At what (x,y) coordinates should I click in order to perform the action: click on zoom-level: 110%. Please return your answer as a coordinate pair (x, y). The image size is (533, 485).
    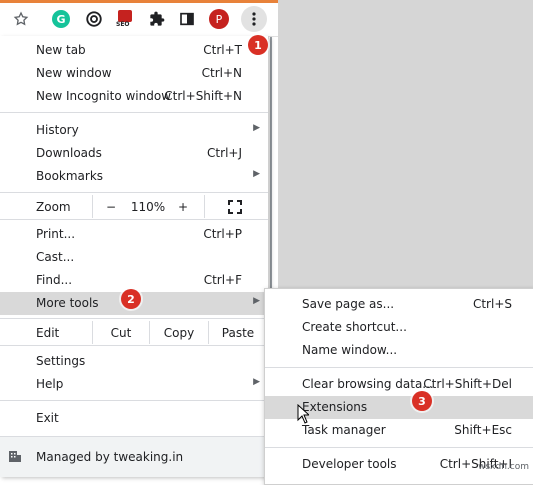
    Looking at the image, I should click on (148, 206).